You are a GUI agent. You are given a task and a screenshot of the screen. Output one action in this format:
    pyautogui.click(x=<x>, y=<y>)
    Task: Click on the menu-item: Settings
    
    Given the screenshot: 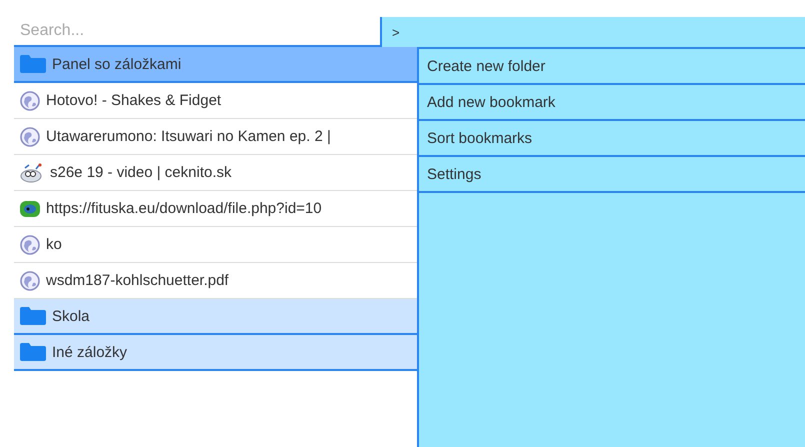 What is the action you would take?
    pyautogui.click(x=612, y=175)
    